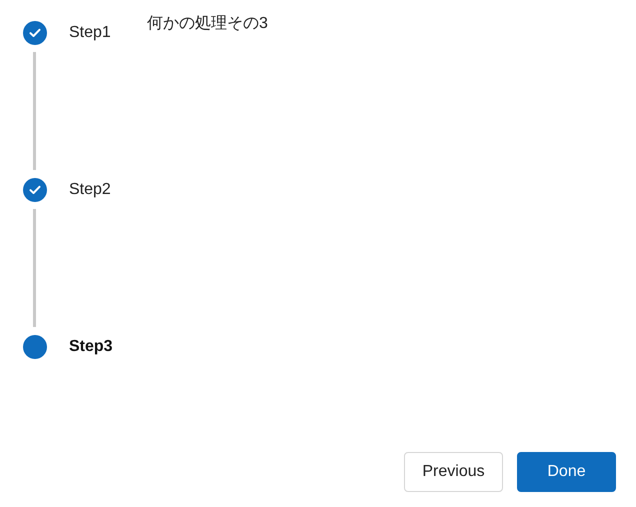 Image resolution: width=636 pixels, height=507 pixels. Describe the element at coordinates (90, 190) in the screenshot. I see `step-label: Step2` at that location.